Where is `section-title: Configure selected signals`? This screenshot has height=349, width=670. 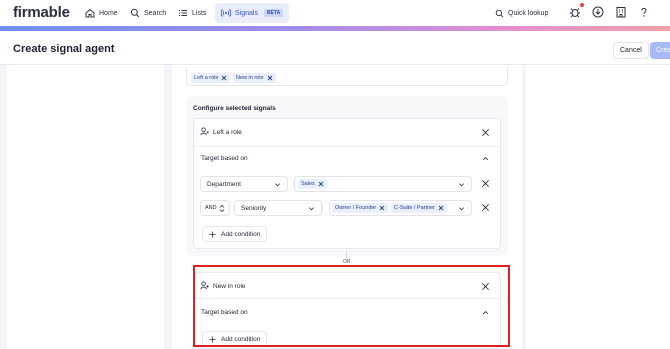
section-title: Configure selected signals is located at coordinates (234, 108).